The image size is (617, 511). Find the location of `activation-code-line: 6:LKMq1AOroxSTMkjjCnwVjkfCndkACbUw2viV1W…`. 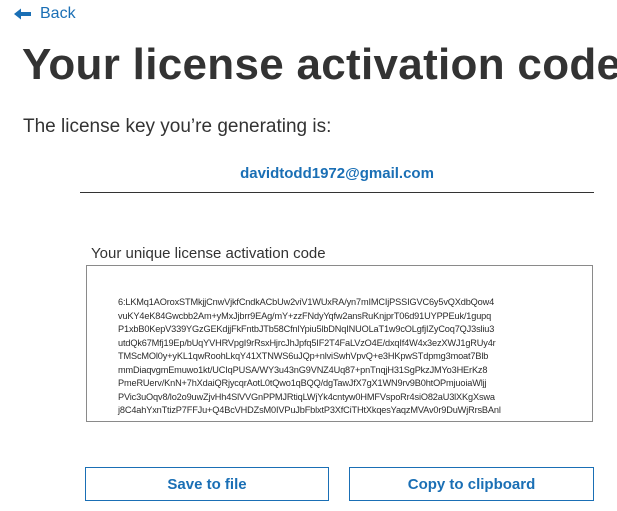

activation-code-line: 6:LKMq1AOroxSTMkjjCnwVjkfCndkACbUw2viV1W… is located at coordinates (306, 302).